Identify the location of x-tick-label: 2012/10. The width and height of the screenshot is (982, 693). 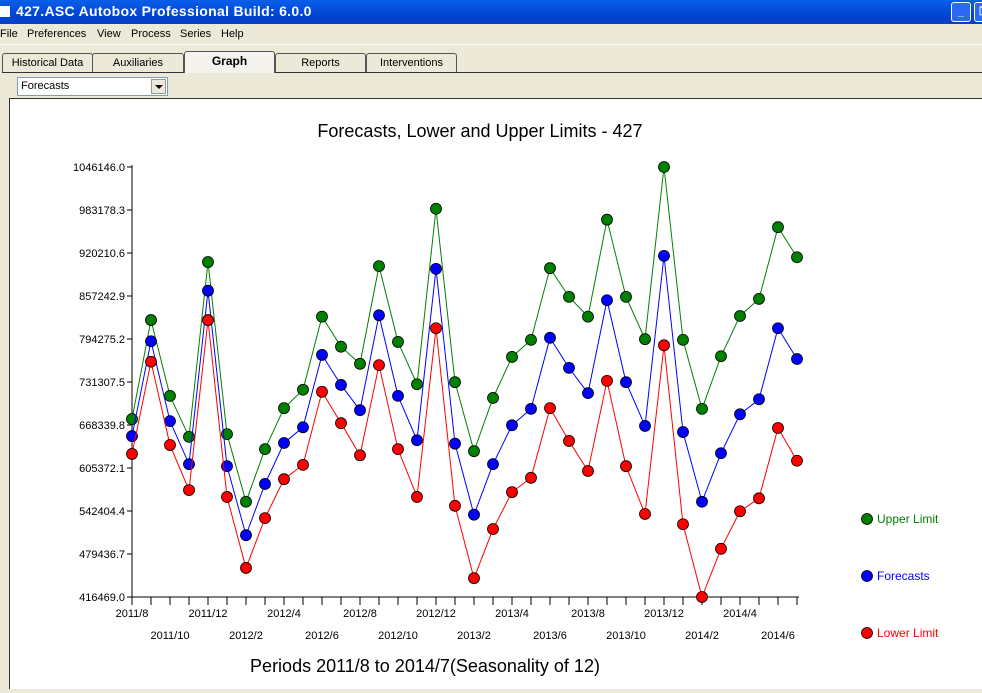
(398, 636).